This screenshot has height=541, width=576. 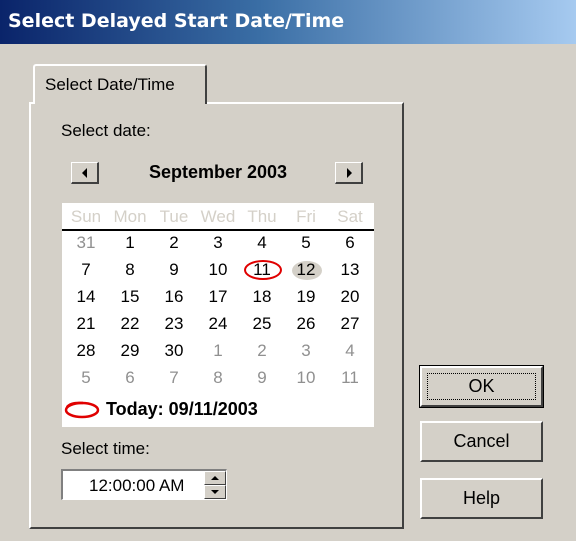 What do you see at coordinates (174, 216) in the screenshot?
I see `weekday-tue: Tue` at bounding box center [174, 216].